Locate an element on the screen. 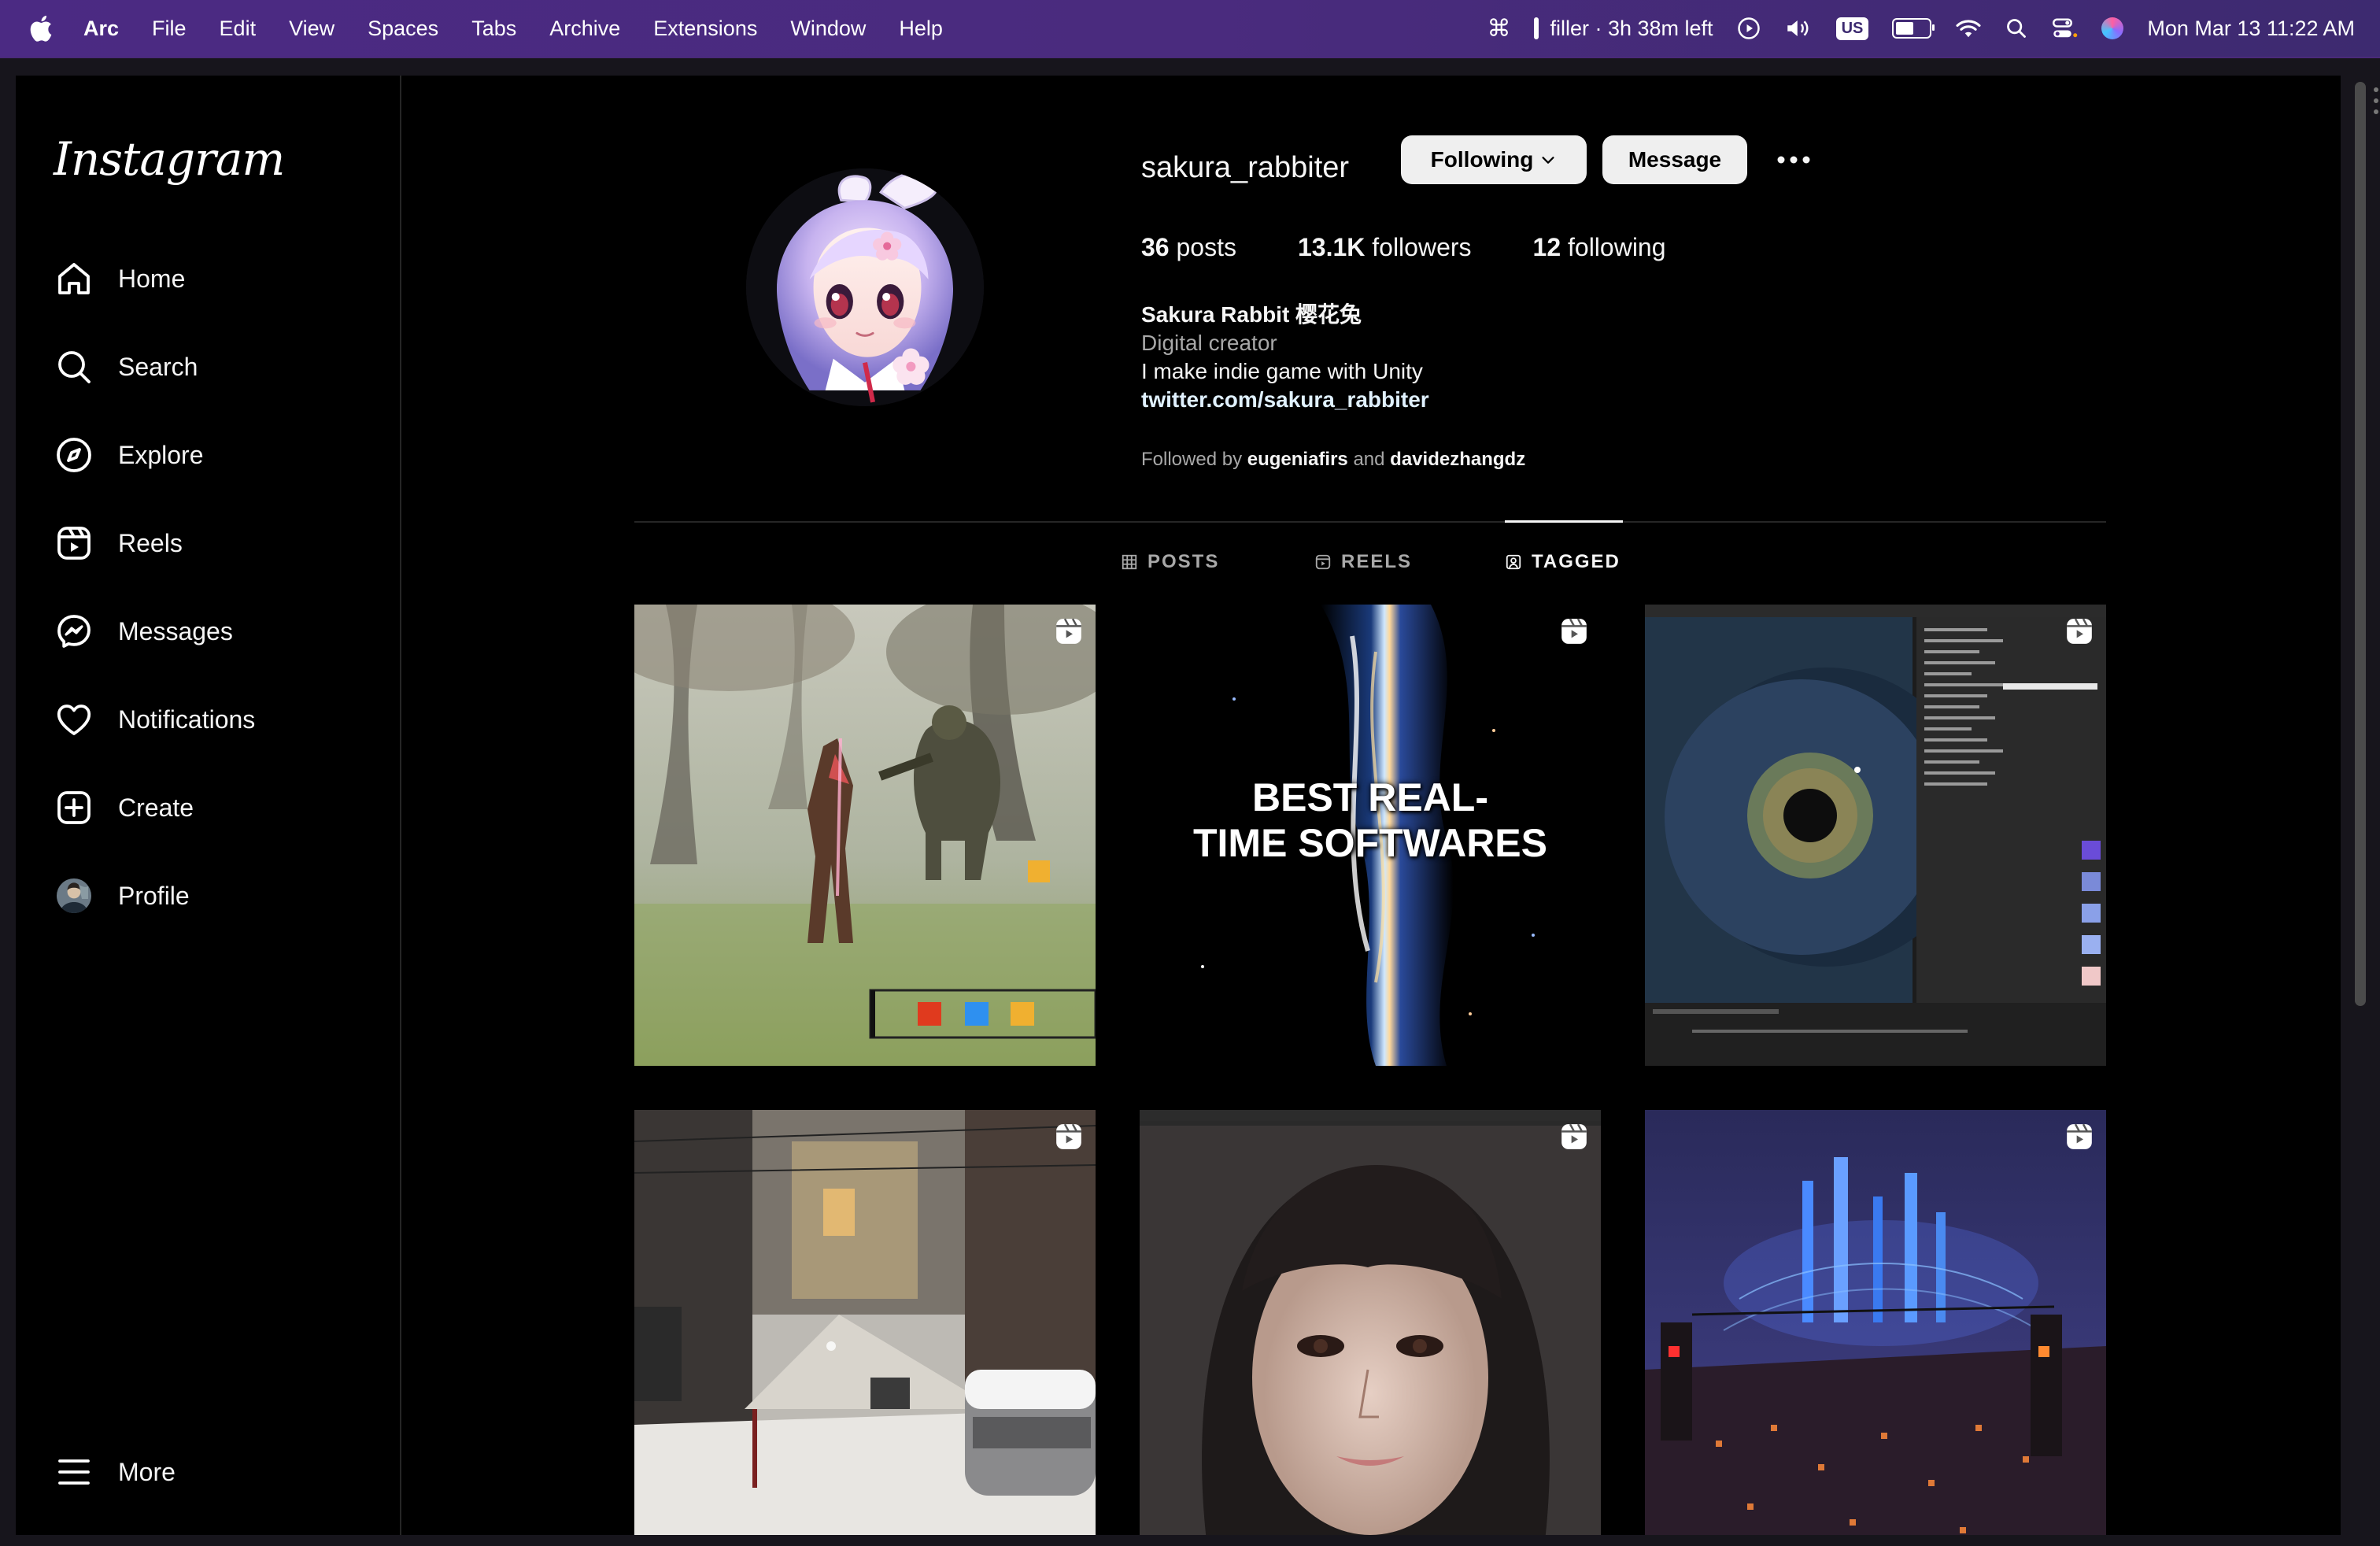  post-tile-cyberpunk-city is located at coordinates (1876, 1322).